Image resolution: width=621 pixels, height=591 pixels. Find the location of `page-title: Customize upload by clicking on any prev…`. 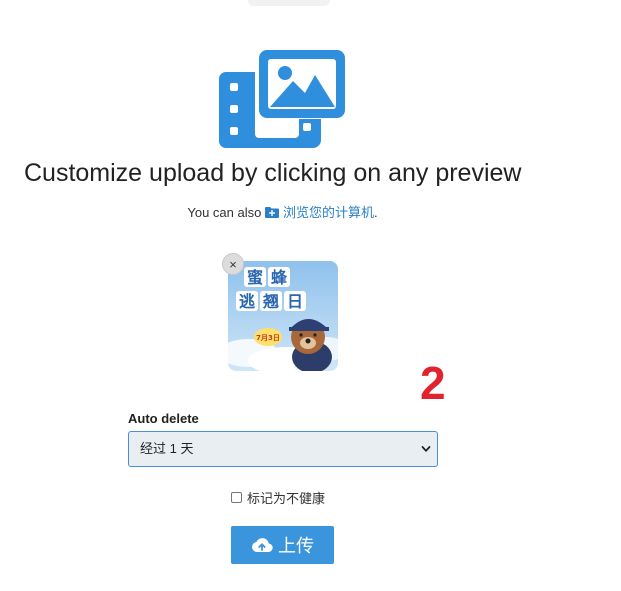

page-title: Customize upload by clicking on any prev… is located at coordinates (273, 173).